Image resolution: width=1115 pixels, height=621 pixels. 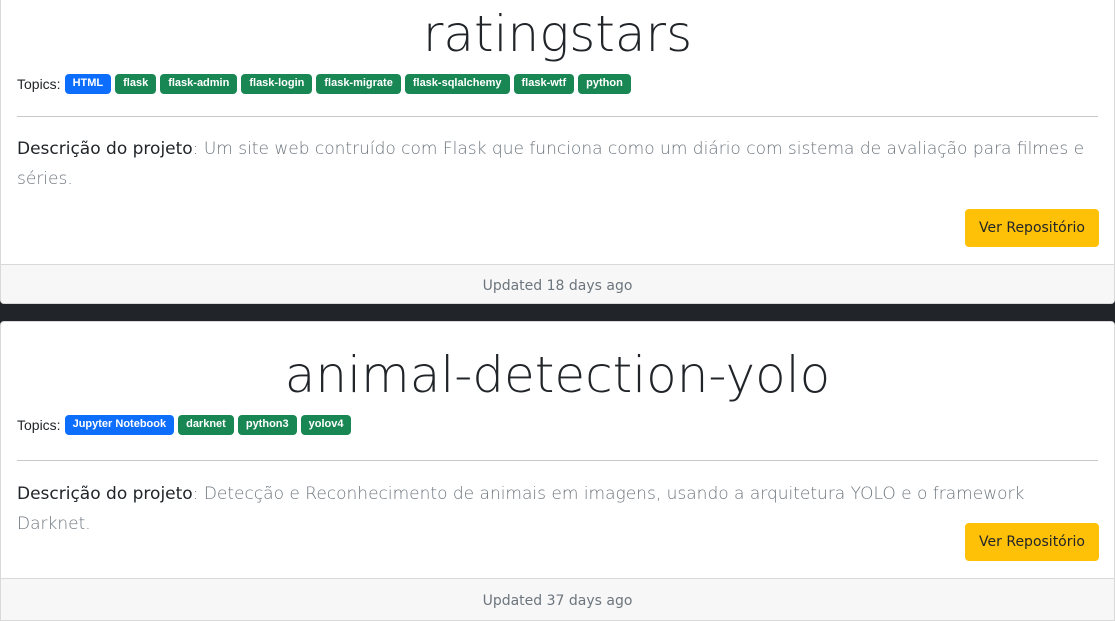 I want to click on repo-title: ratingstars, so click(x=557, y=34).